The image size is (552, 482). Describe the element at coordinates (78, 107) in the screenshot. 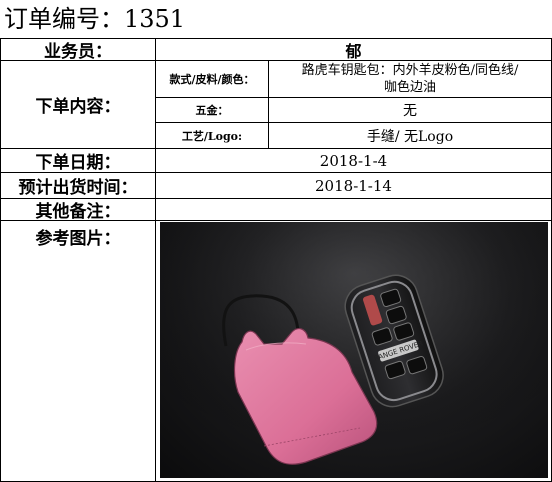

I see `order-content-label: 下单内容：` at that location.